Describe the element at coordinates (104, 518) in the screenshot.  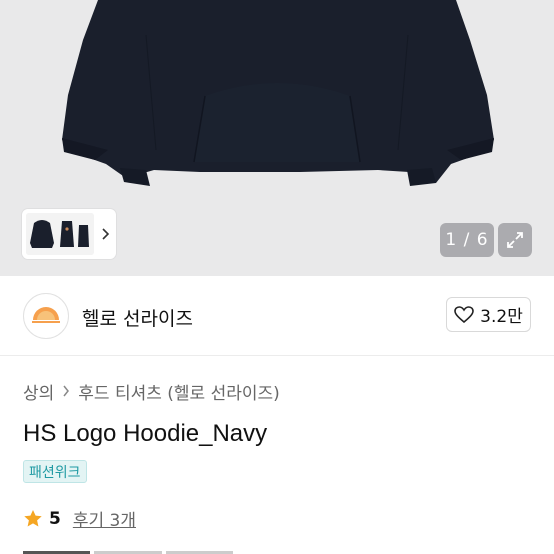
I see `review-count-link: 후기 3개` at that location.